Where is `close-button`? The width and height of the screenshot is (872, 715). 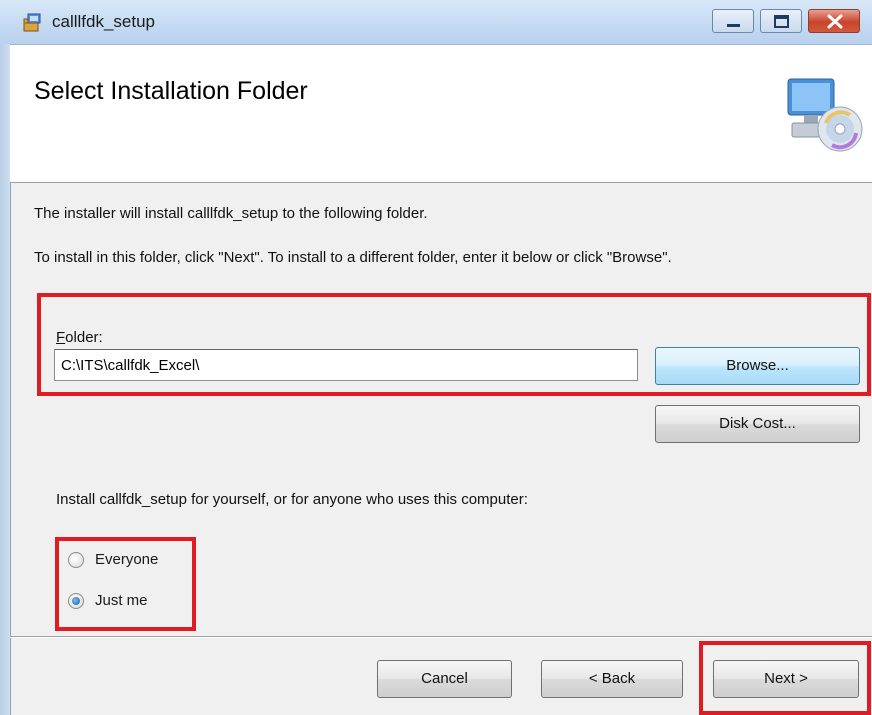 close-button is located at coordinates (834, 21).